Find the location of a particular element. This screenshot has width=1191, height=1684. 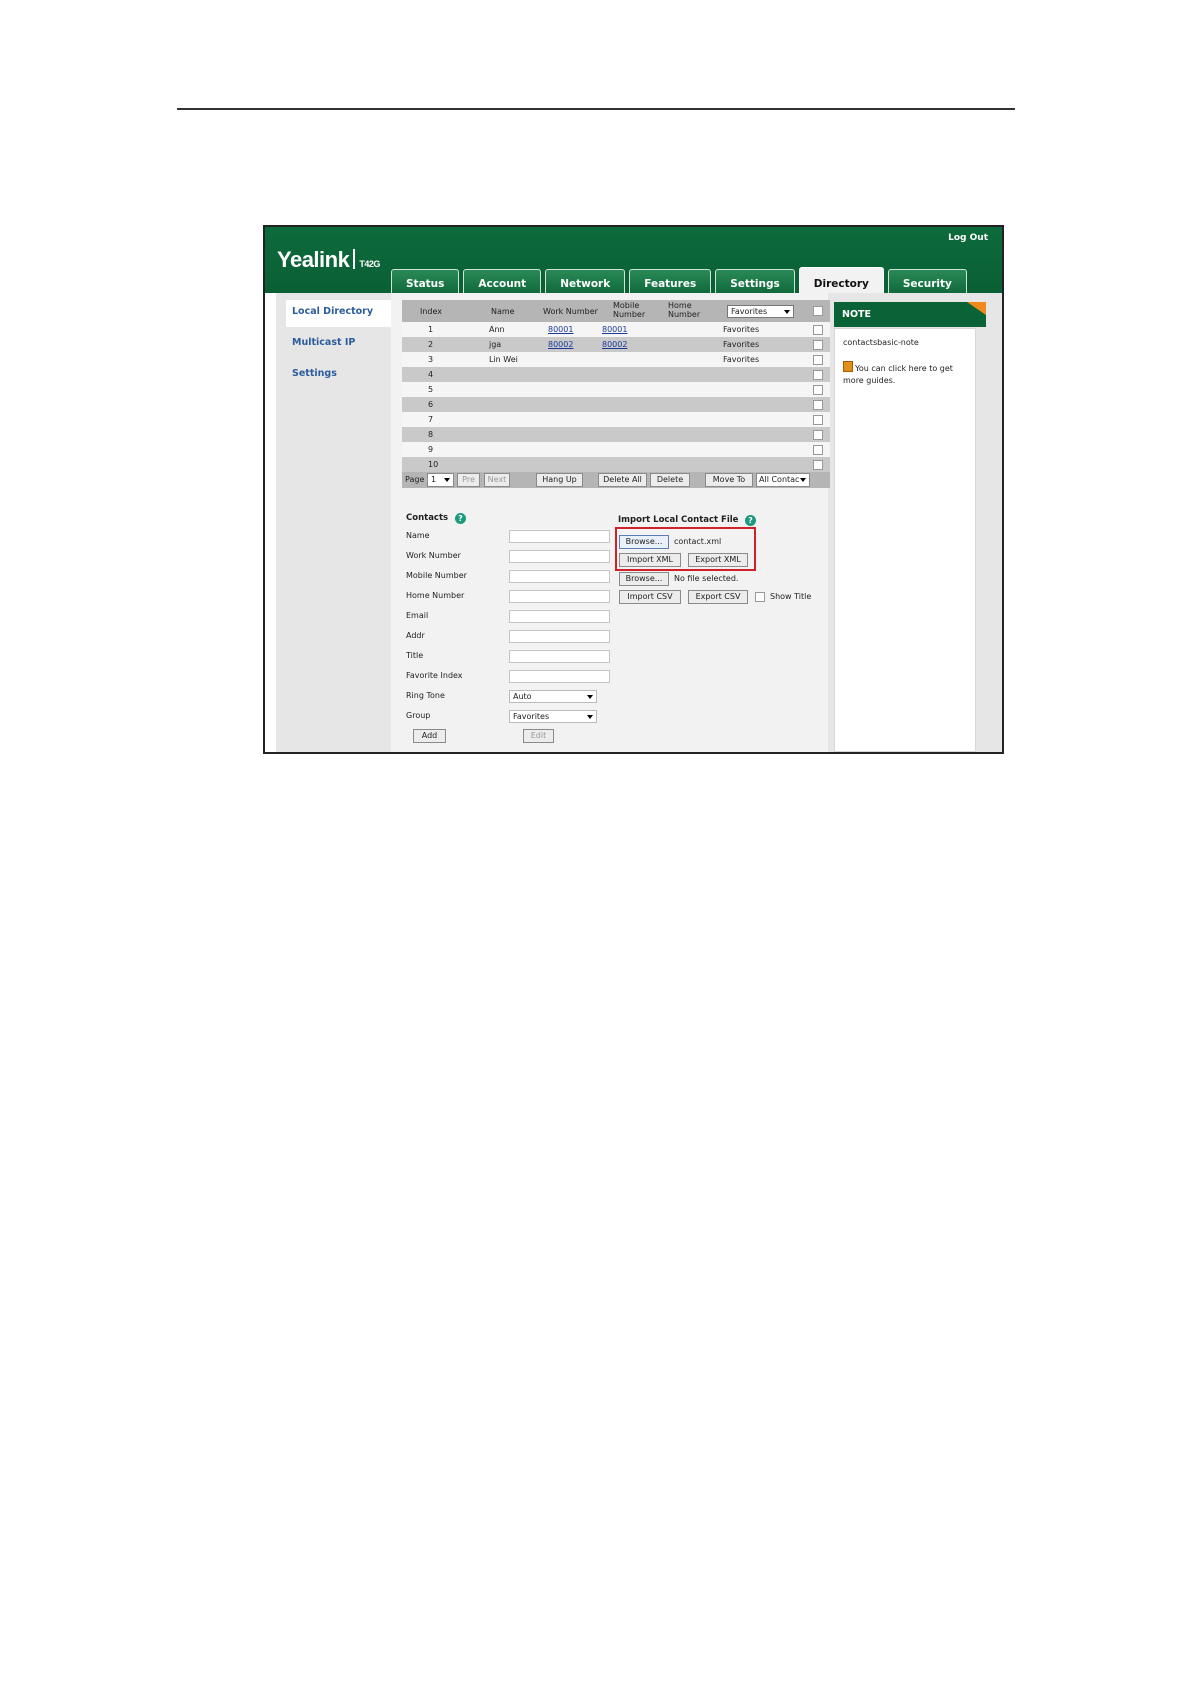

add-button: Add is located at coordinates (429, 736).